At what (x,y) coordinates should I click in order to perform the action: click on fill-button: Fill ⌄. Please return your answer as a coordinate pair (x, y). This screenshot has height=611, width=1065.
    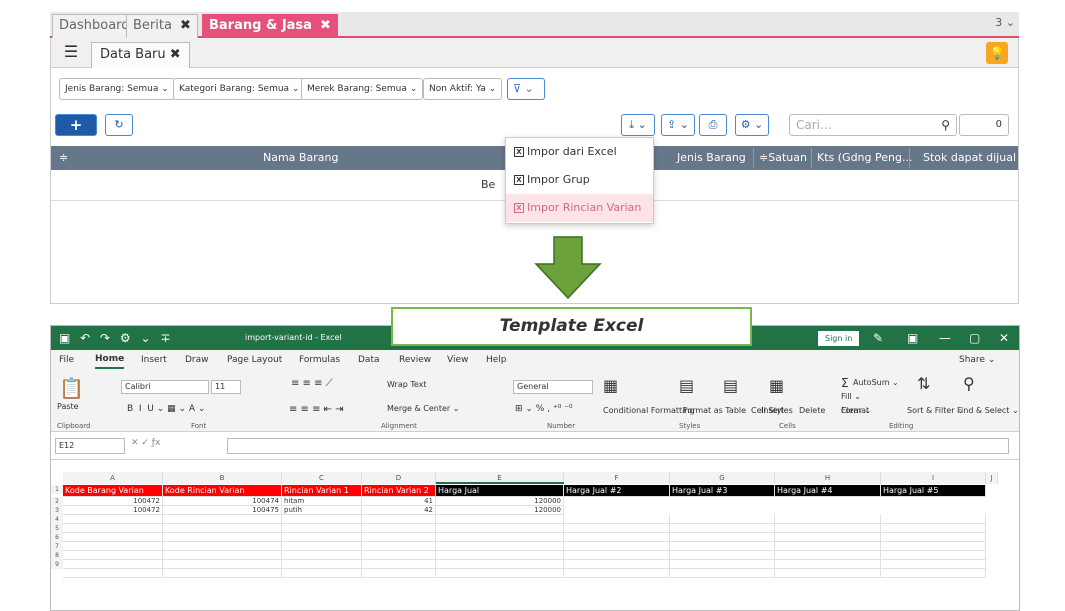
    Looking at the image, I should click on (851, 396).